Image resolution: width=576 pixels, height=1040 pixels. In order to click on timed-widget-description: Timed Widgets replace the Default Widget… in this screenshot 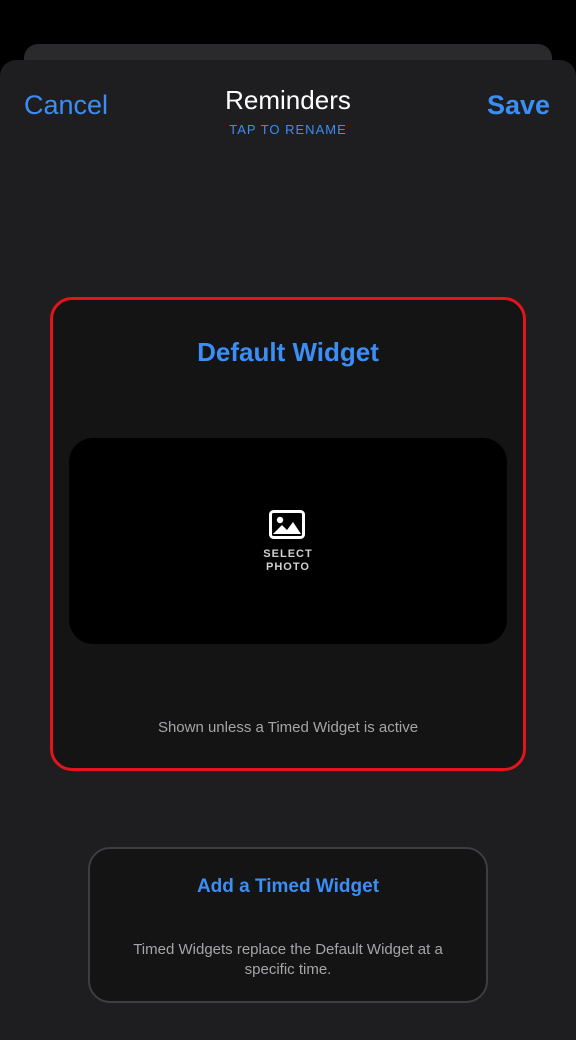, I will do `click(288, 959)`.